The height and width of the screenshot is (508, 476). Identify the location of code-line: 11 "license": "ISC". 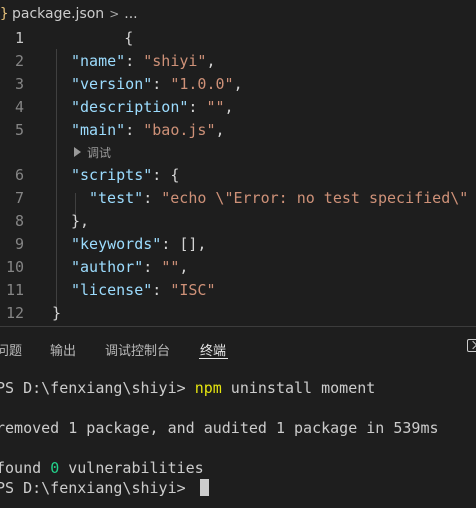
(238, 289).